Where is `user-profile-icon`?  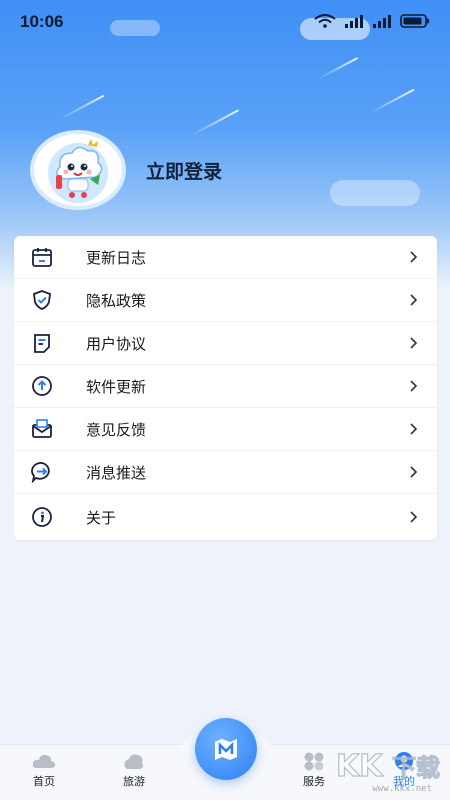 user-profile-icon is located at coordinates (404, 761).